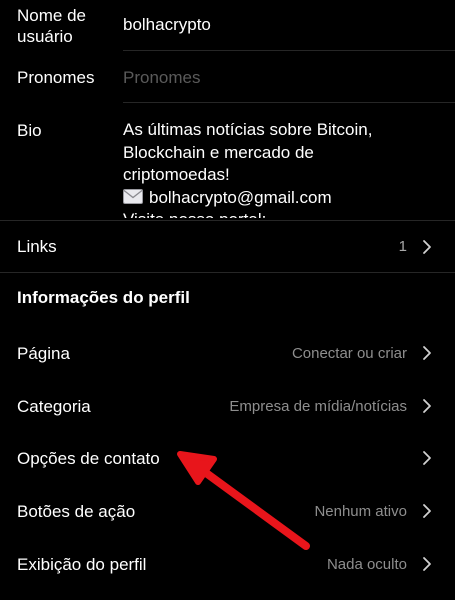 The width and height of the screenshot is (455, 600). Describe the element at coordinates (227, 353) in the screenshot. I see `page-row: Página Conectar ou criar` at that location.